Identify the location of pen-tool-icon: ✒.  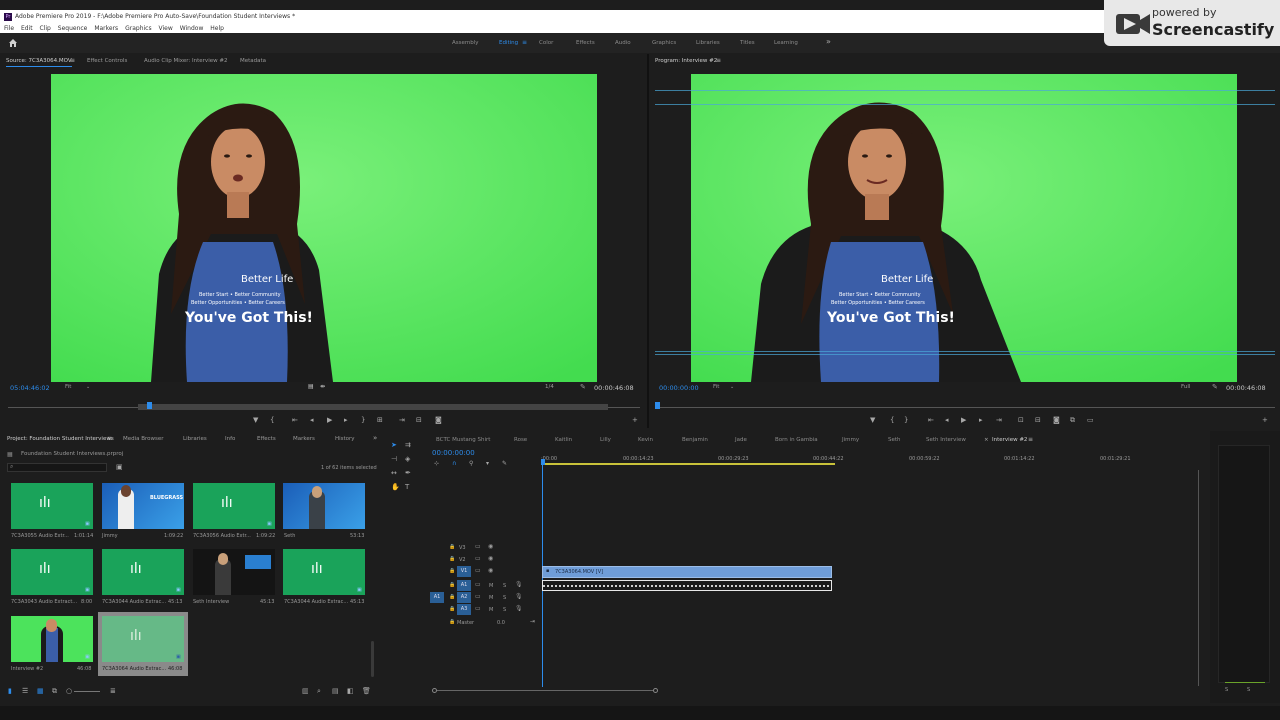
(408, 473).